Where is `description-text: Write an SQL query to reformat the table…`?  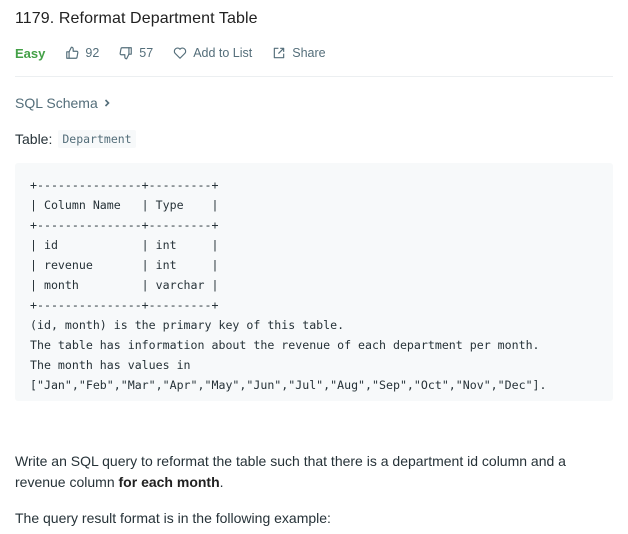
description-text: Write an SQL query to reformat the table… is located at coordinates (290, 471).